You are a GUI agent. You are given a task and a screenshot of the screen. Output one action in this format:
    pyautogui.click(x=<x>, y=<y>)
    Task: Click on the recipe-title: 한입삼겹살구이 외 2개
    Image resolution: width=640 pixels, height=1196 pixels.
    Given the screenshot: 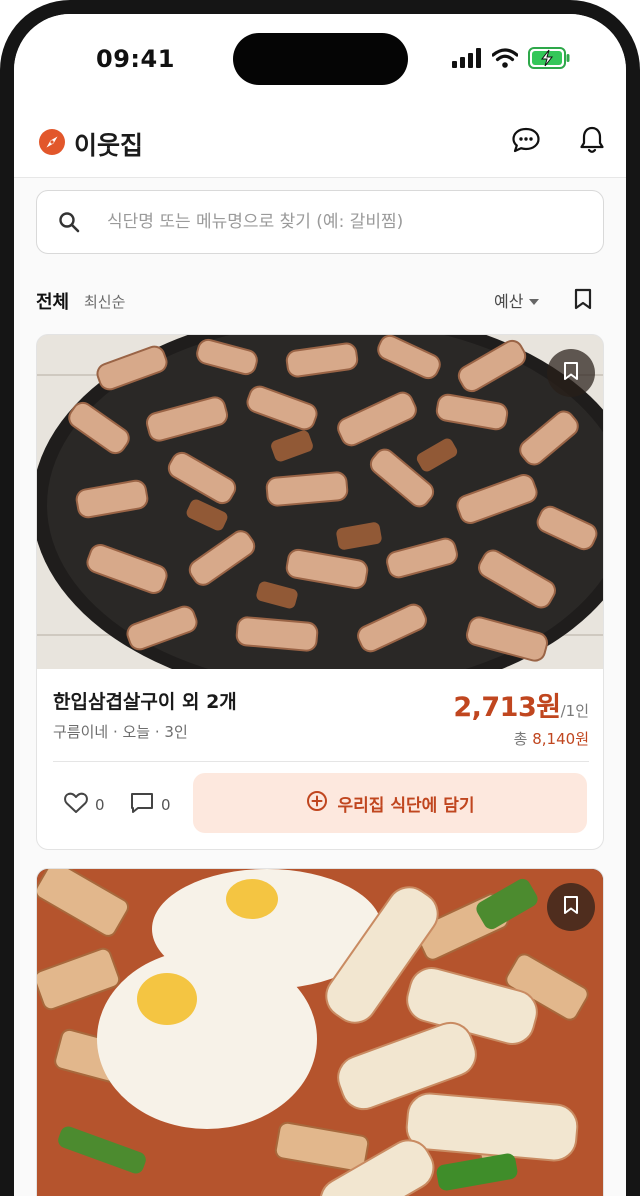 What is the action you would take?
    pyautogui.click(x=145, y=700)
    